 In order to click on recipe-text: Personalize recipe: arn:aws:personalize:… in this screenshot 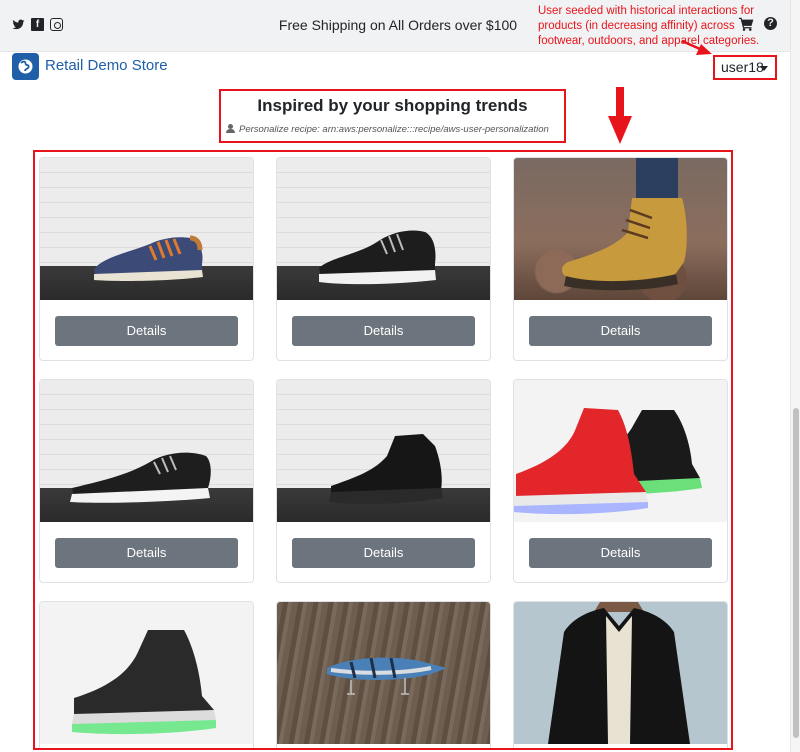, I will do `click(394, 129)`.